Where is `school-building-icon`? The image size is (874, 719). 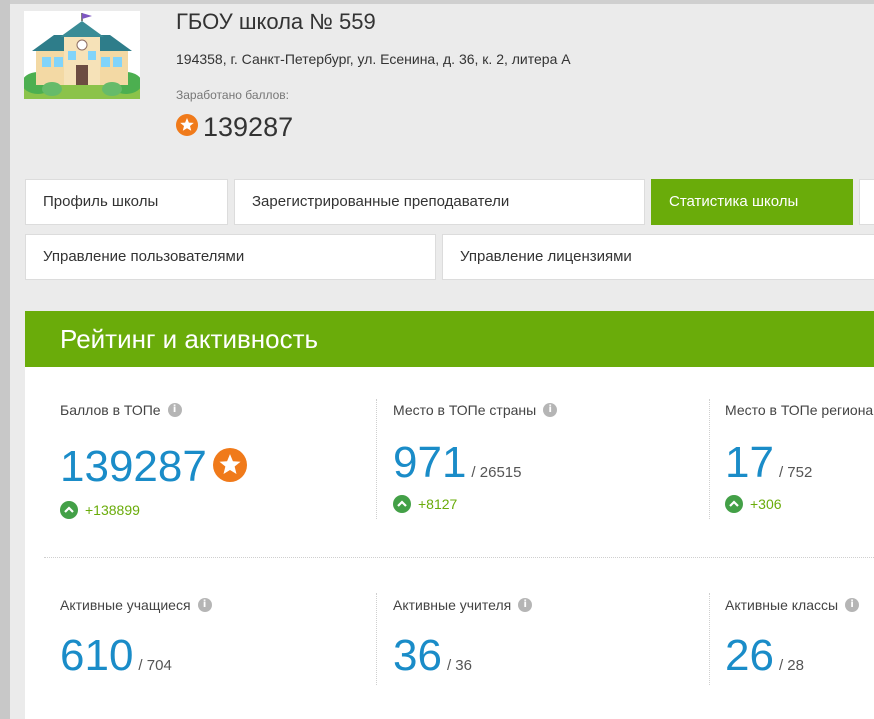
school-building-icon is located at coordinates (82, 55).